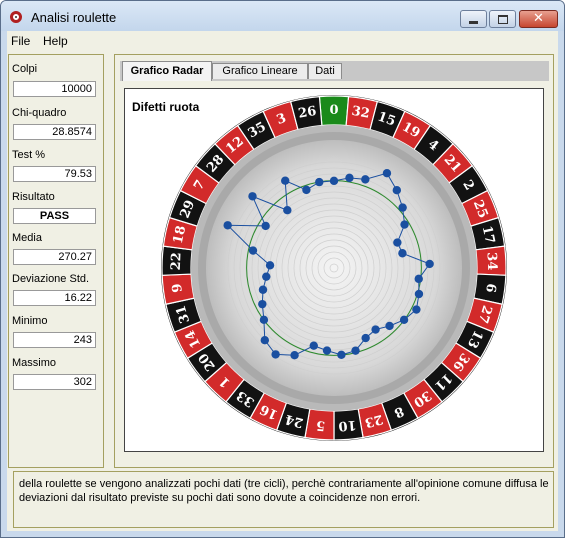 This screenshot has width=565, height=538. I want to click on wheel-number-label: 32, so click(360, 113).